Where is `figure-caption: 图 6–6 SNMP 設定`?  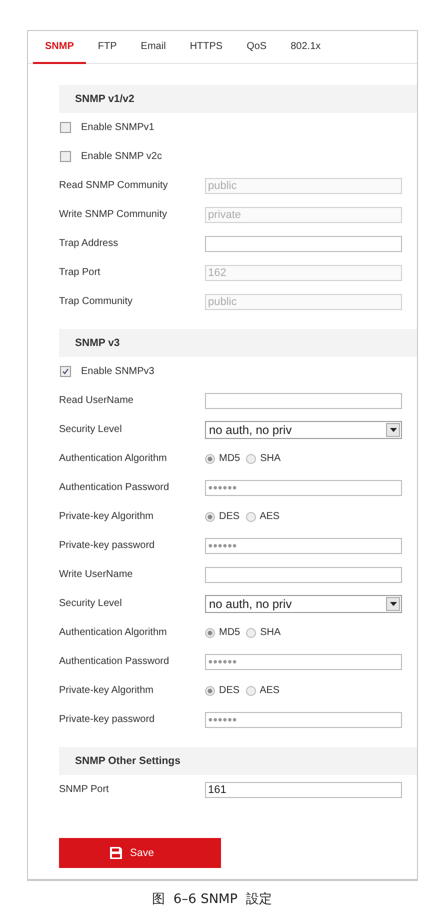 figure-caption: 图 6–6 SNMP 設定 is located at coordinates (212, 899).